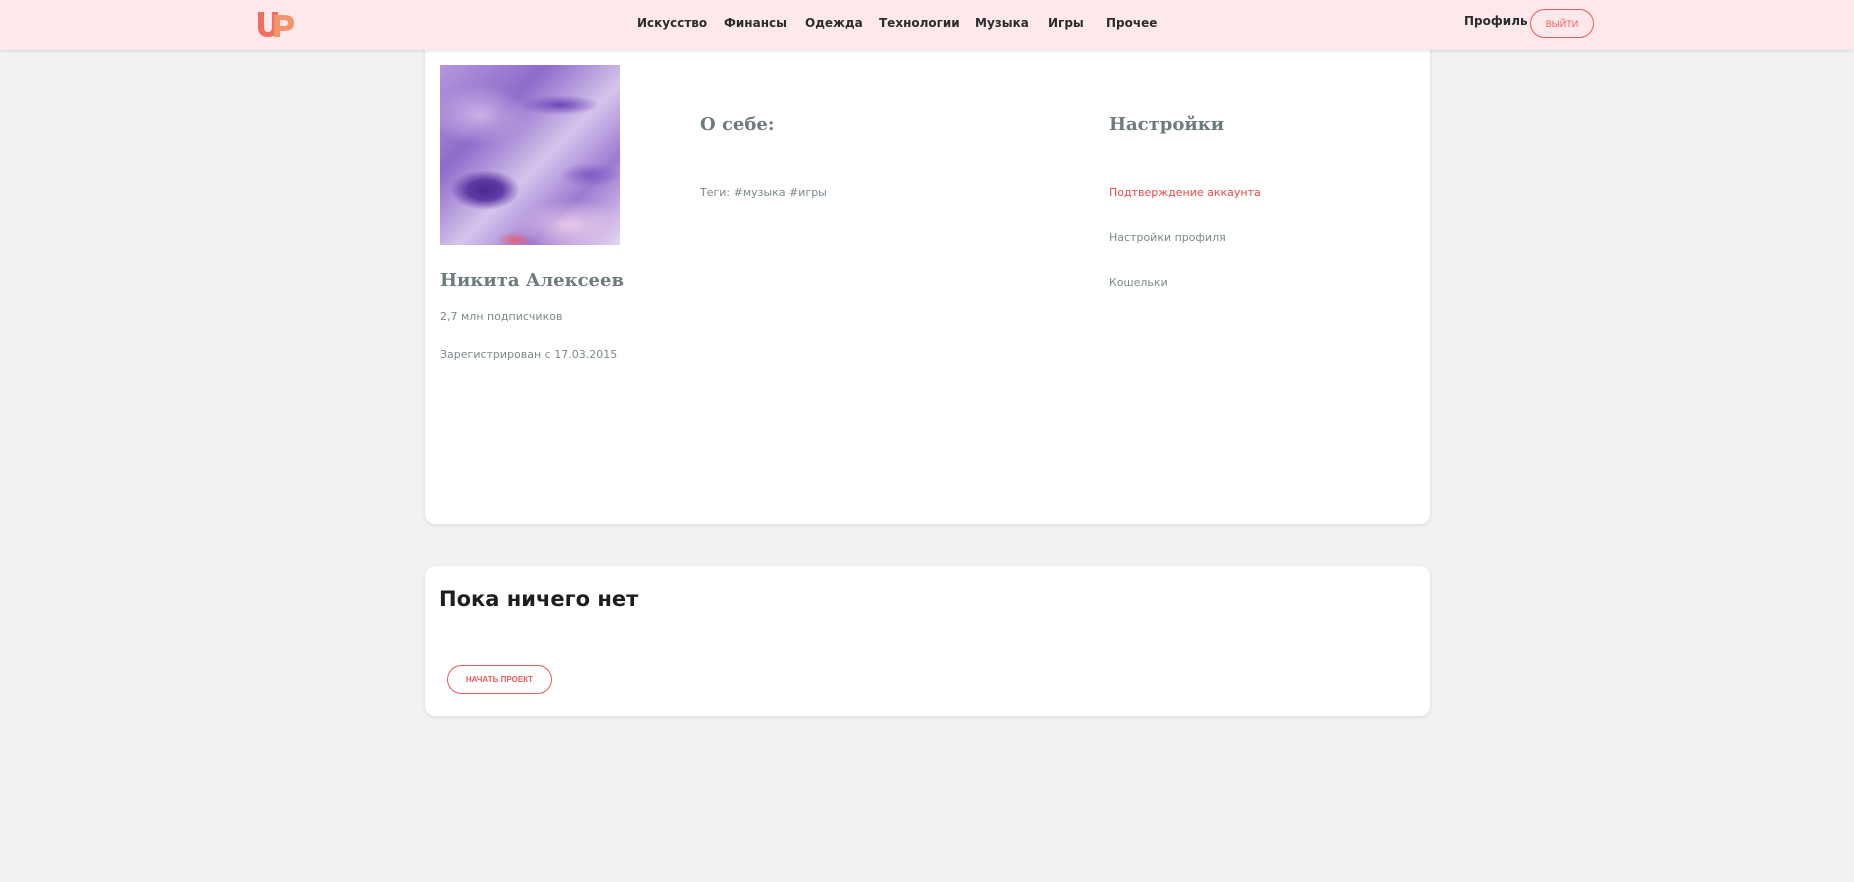 The image size is (1854, 882). I want to click on settings-title: Настройки, so click(1167, 124).